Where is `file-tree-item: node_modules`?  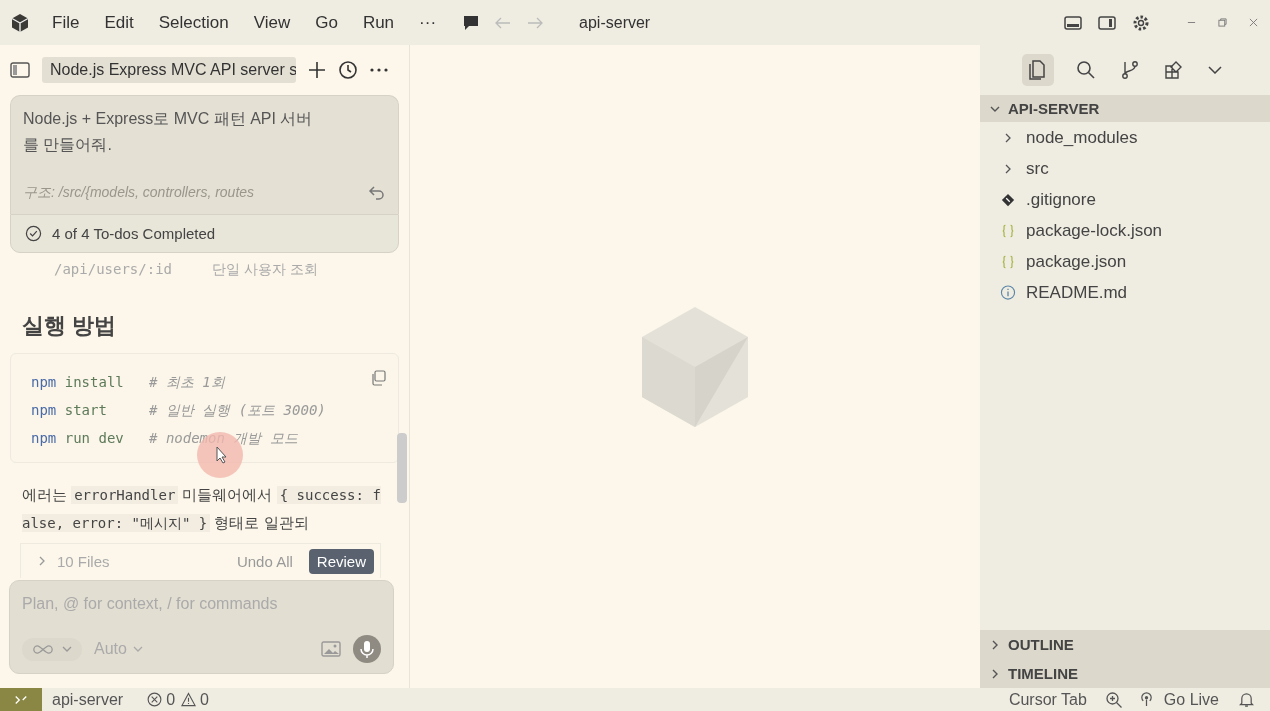
file-tree-item: node_modules is located at coordinates (1125, 137).